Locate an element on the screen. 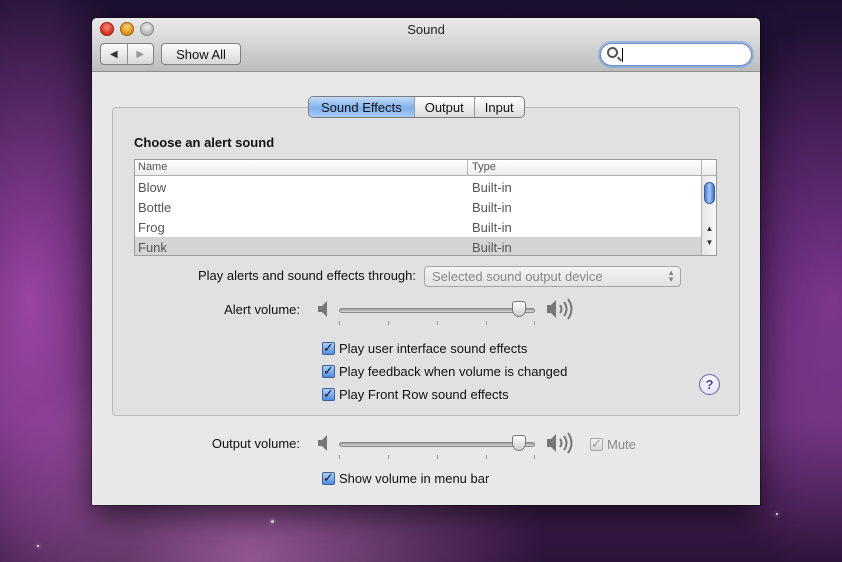 This screenshot has height=562, width=842. front-row-effects-checkbox: Play Front Row sound effects is located at coordinates (415, 394).